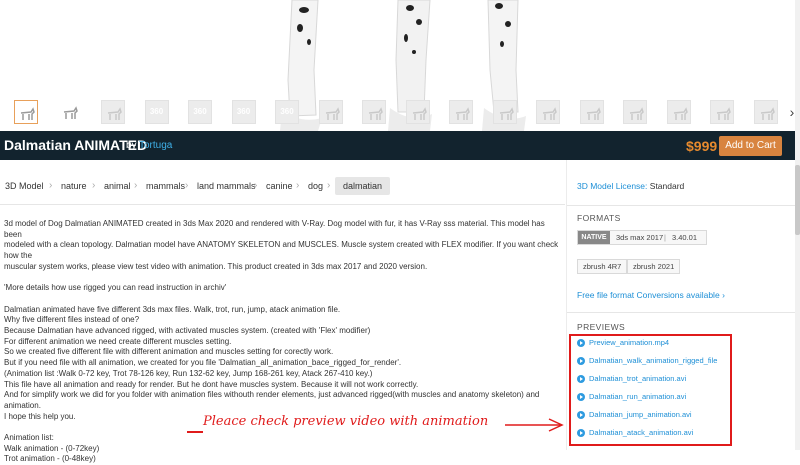  What do you see at coordinates (399, 112) in the screenshot?
I see `thumbnail-strip: 360 360 360 360` at bounding box center [399, 112].